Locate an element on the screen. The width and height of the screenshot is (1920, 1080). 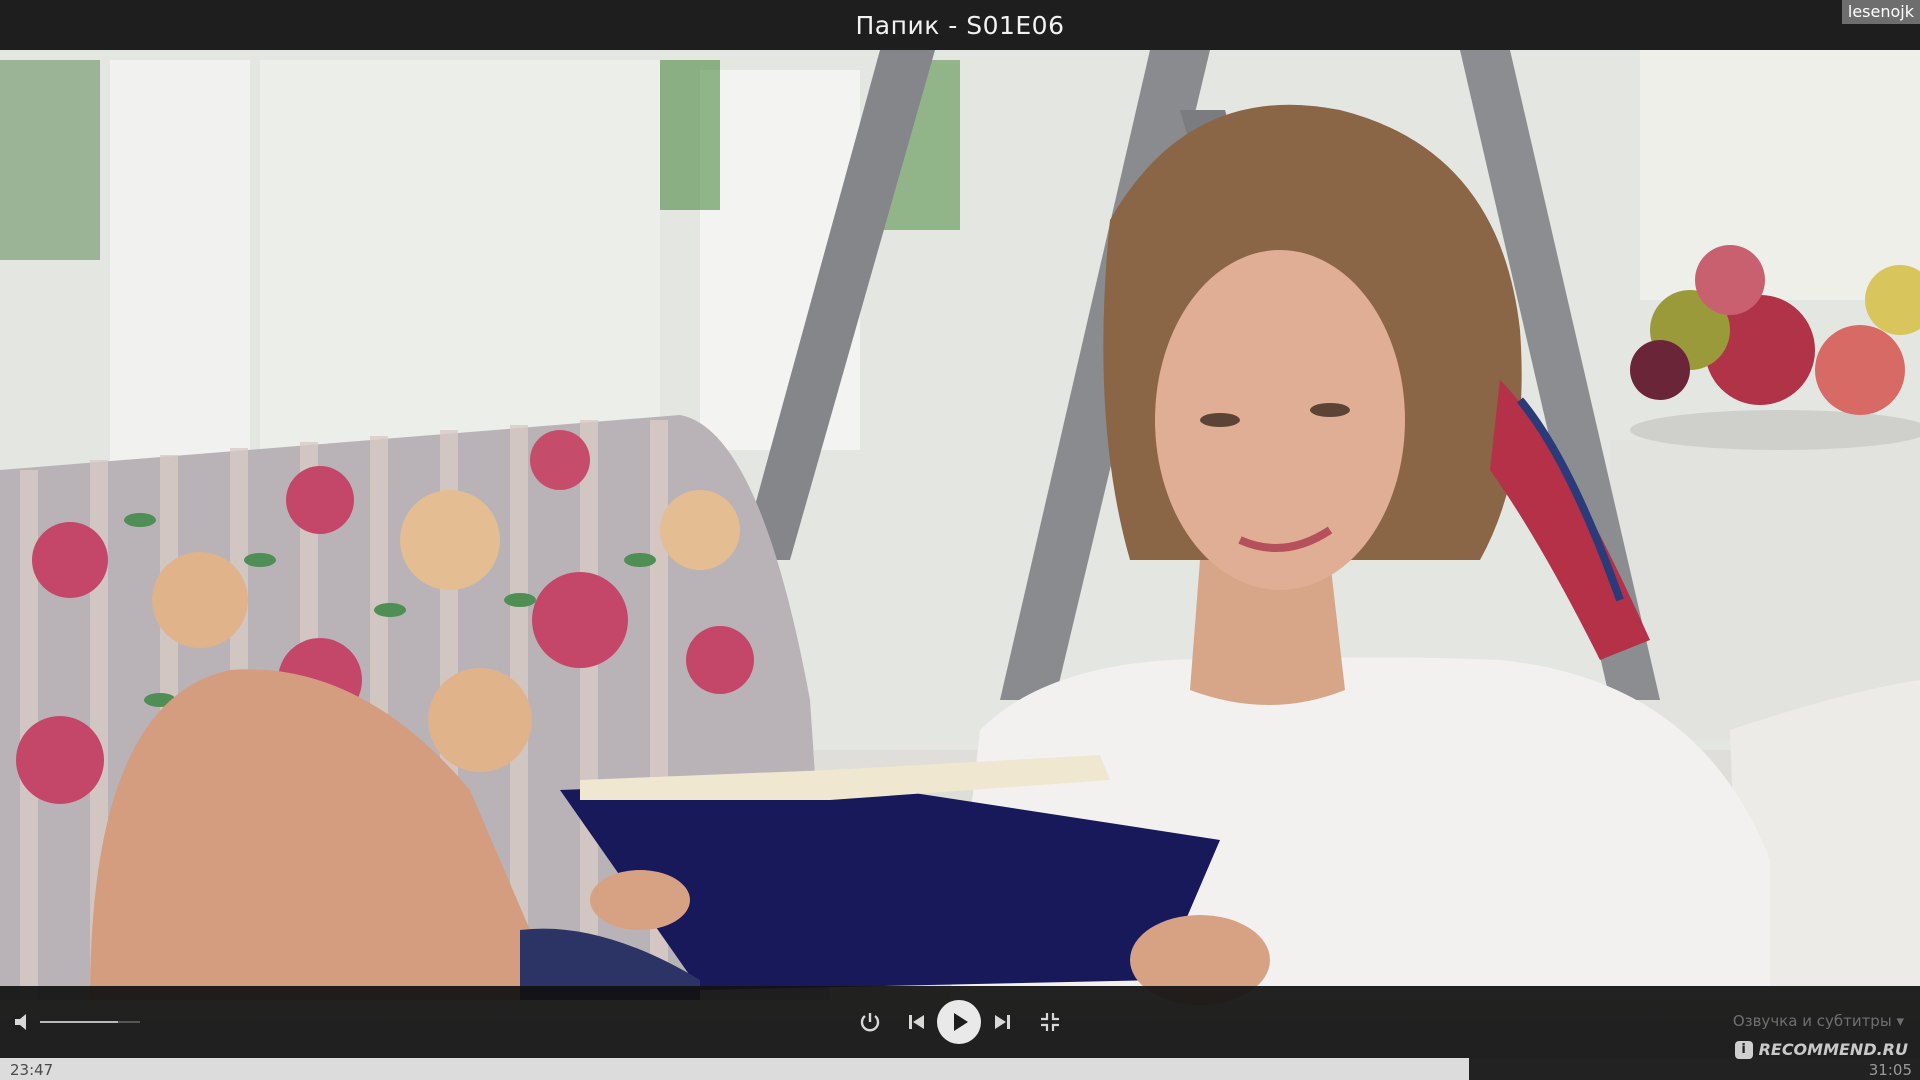
power-icon is located at coordinates (870, 1022).